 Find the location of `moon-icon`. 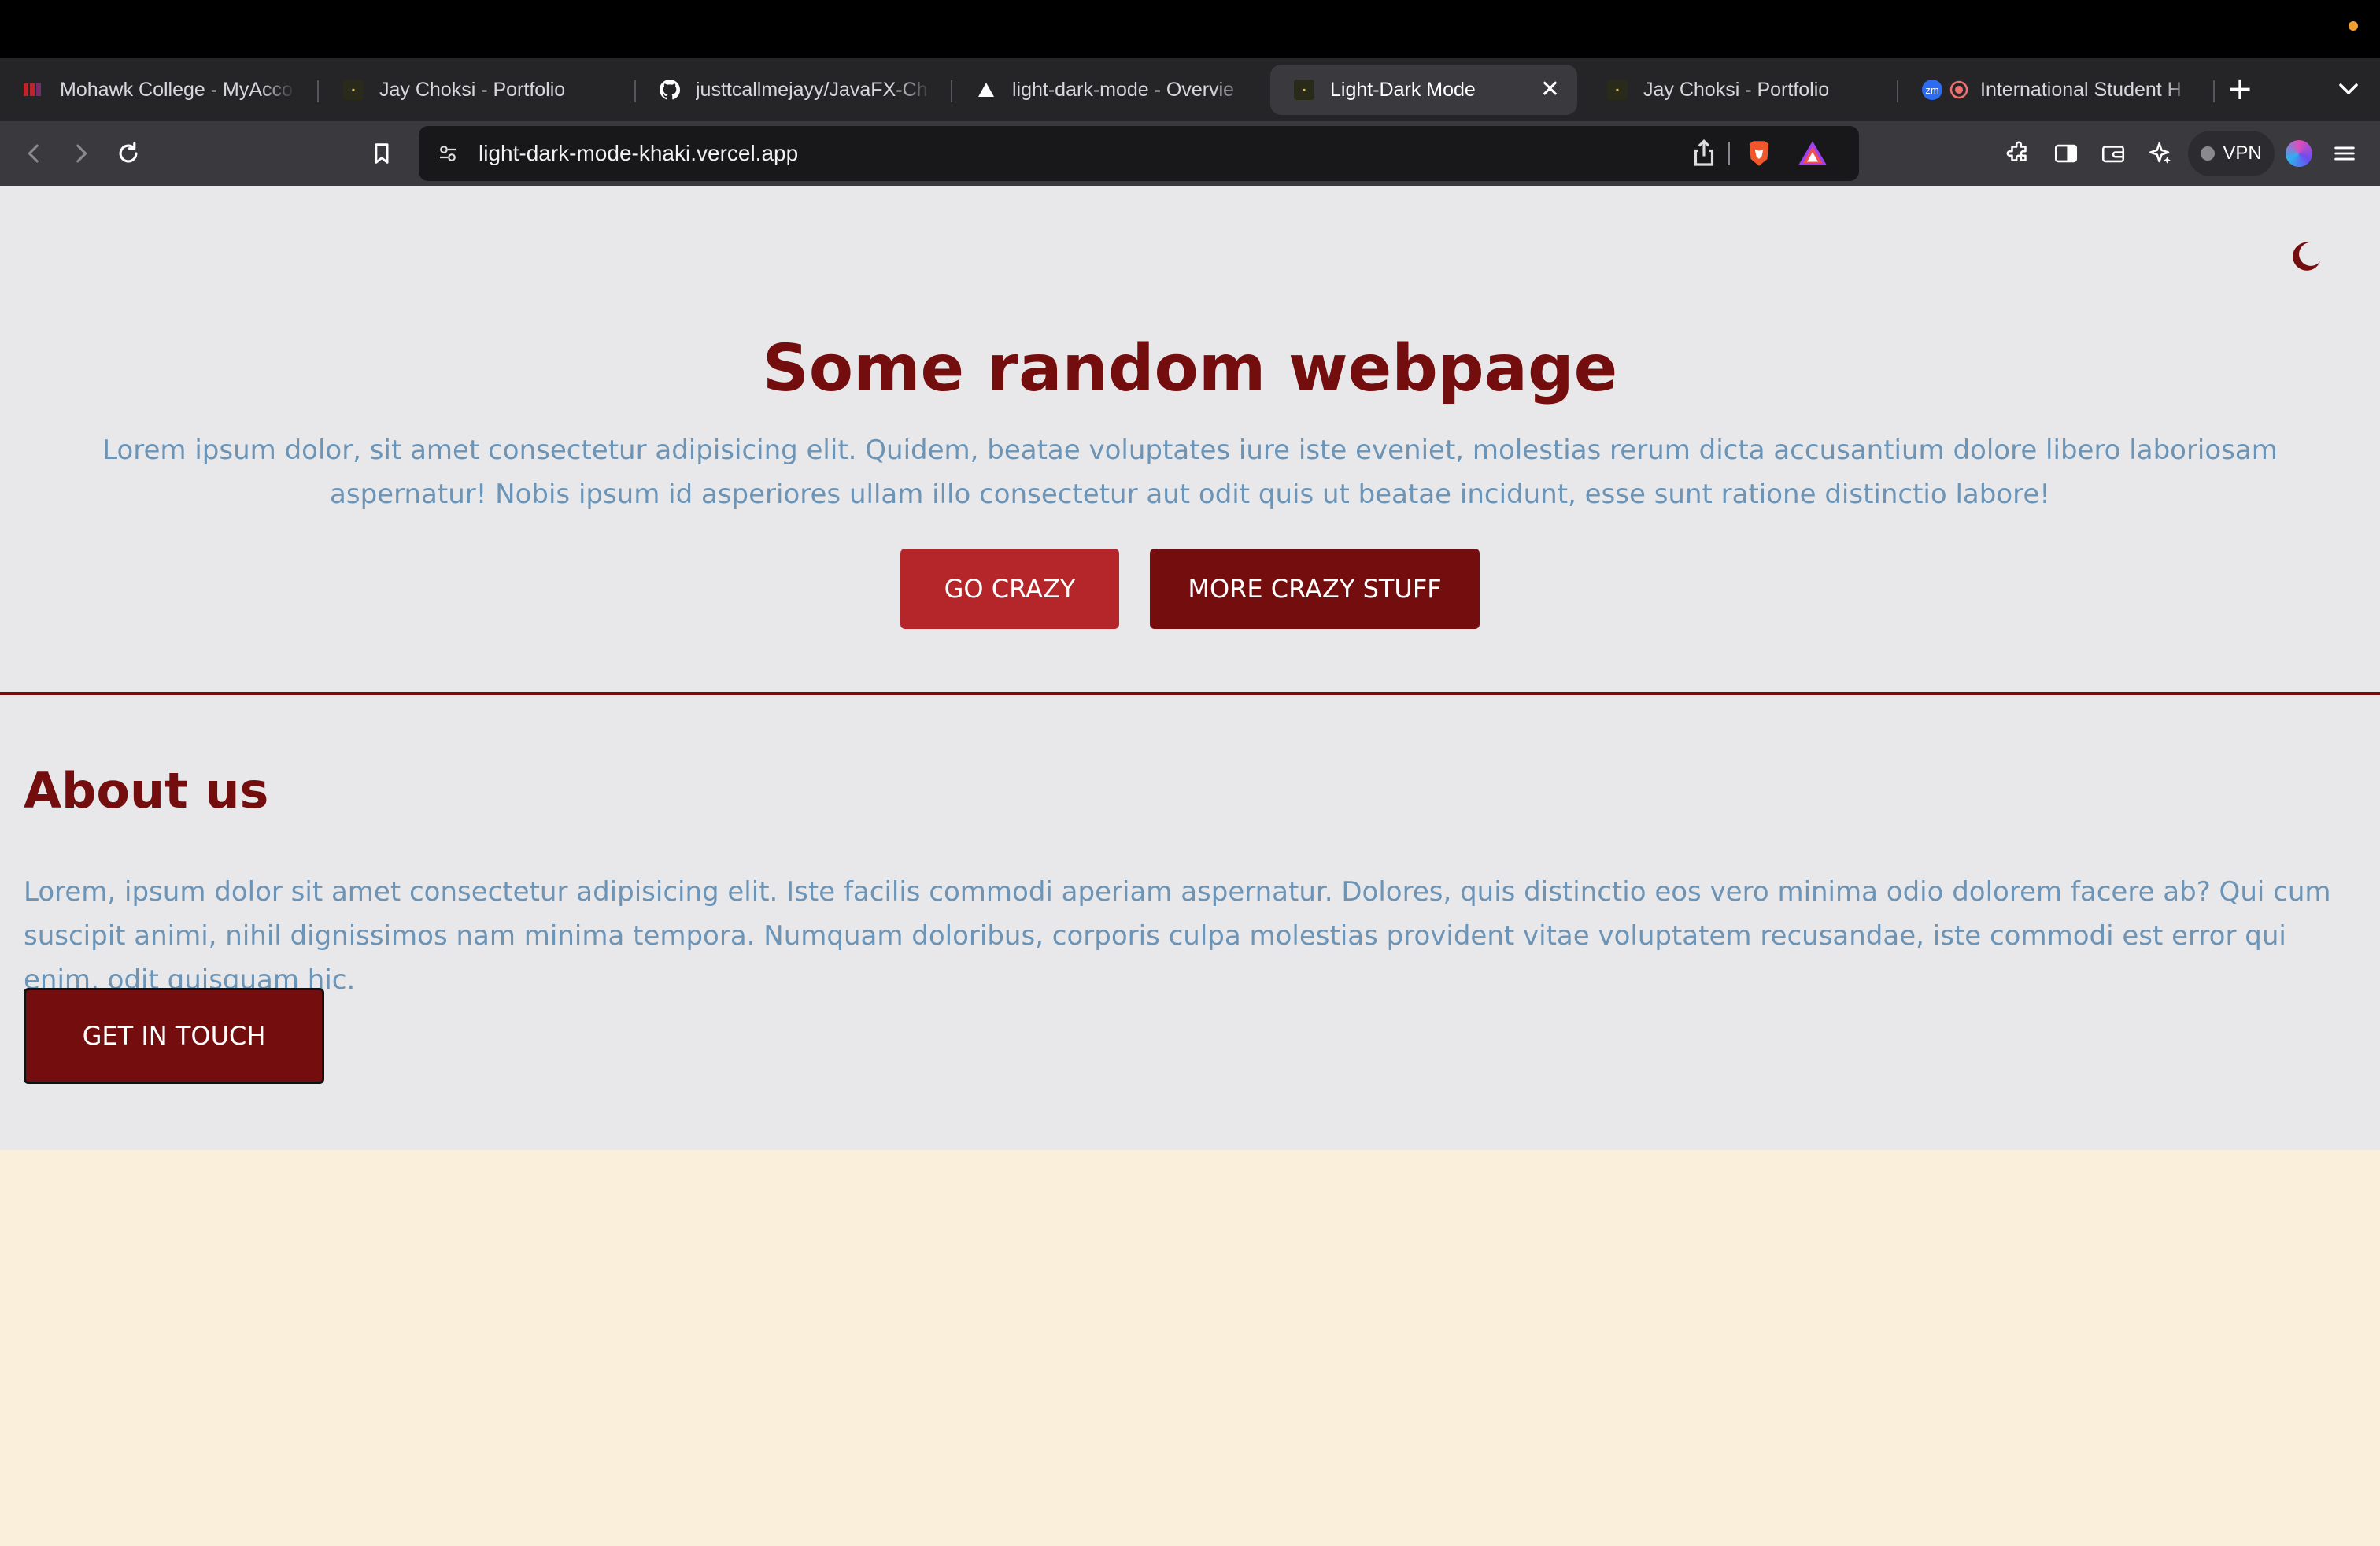

moon-icon is located at coordinates (2305, 256).